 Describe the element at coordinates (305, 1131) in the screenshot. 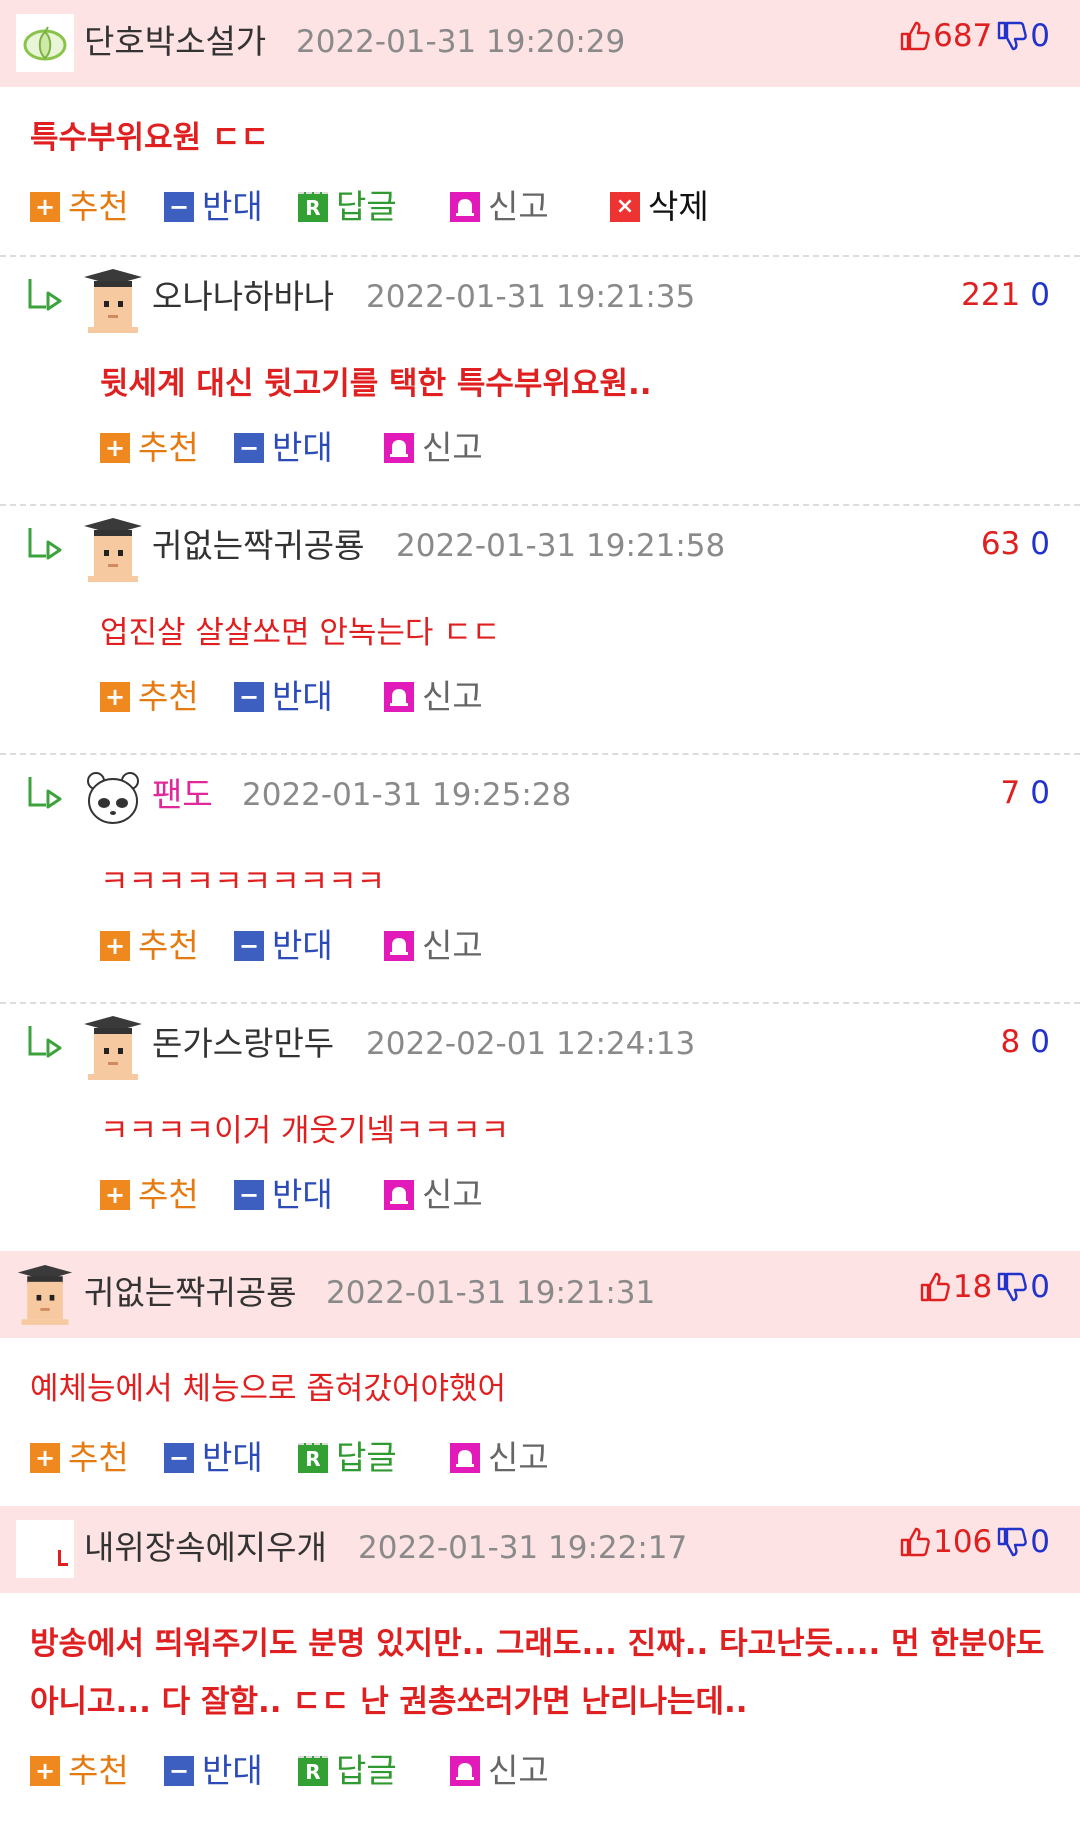

I see `comment-text: ㅋㅋㅋㅋ이거 개웃기넼ㅋㅋㅋㅋ` at that location.